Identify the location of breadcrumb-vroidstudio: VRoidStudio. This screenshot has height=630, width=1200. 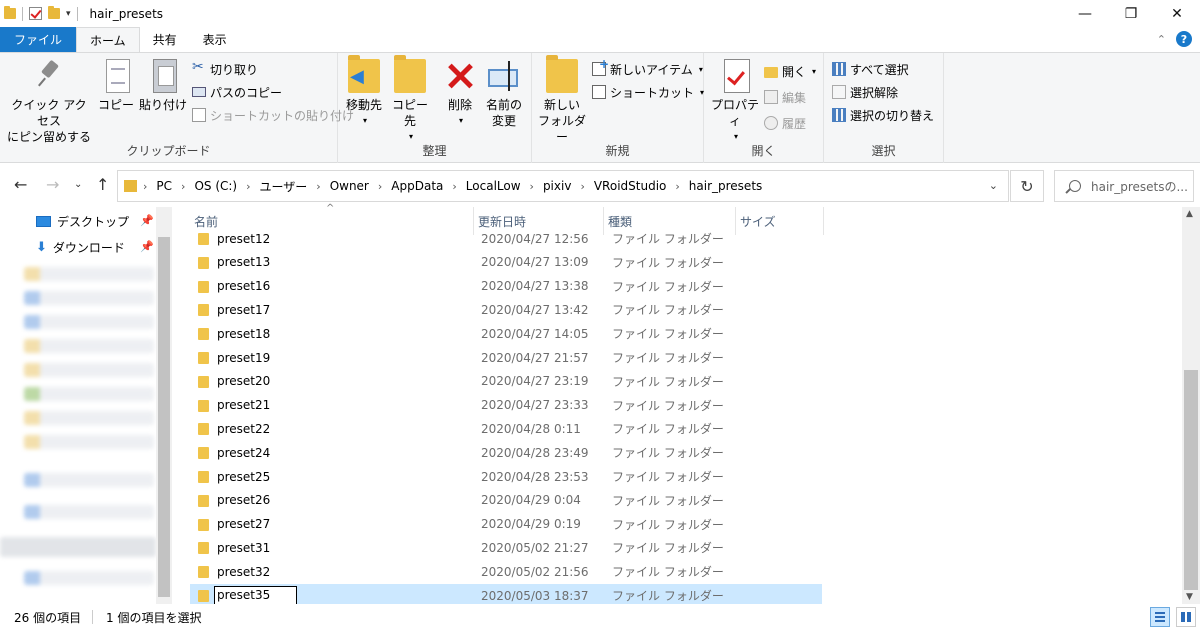
(630, 186).